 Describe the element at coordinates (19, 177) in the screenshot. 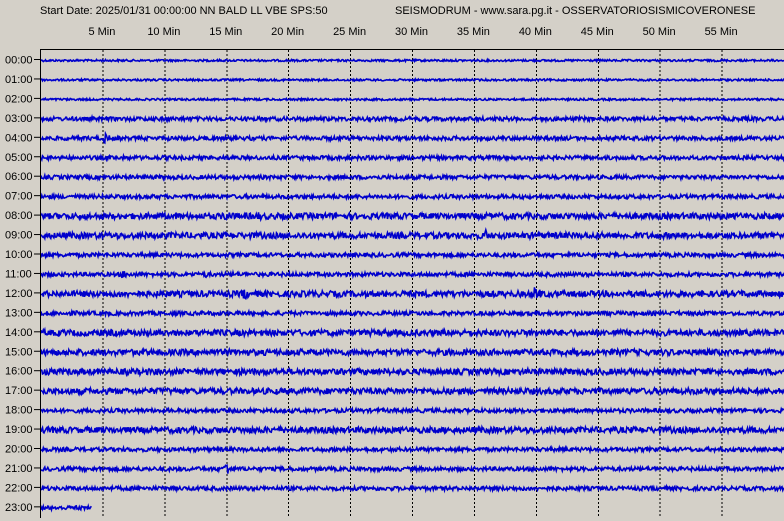

I see `row-hour-label: 06:00` at that location.